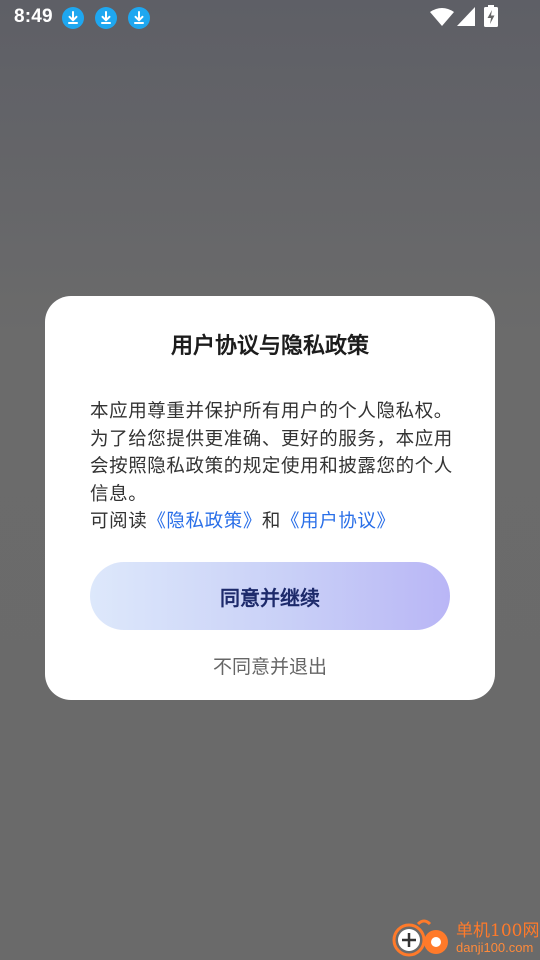  I want to click on signal-icon, so click(466, 16).